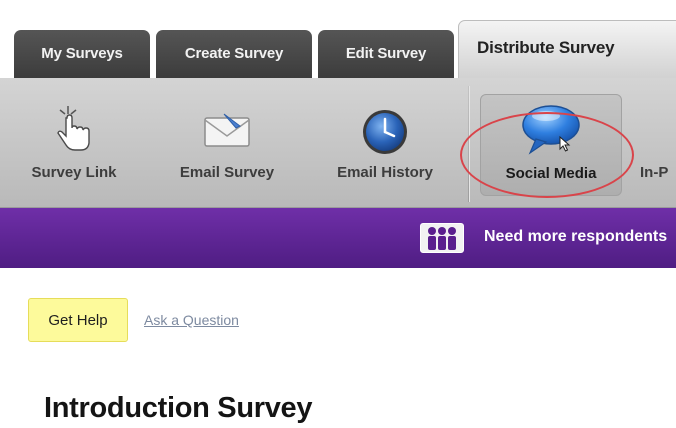 The height and width of the screenshot is (428, 676). Describe the element at coordinates (227, 132) in the screenshot. I see `envelope-icon` at that location.